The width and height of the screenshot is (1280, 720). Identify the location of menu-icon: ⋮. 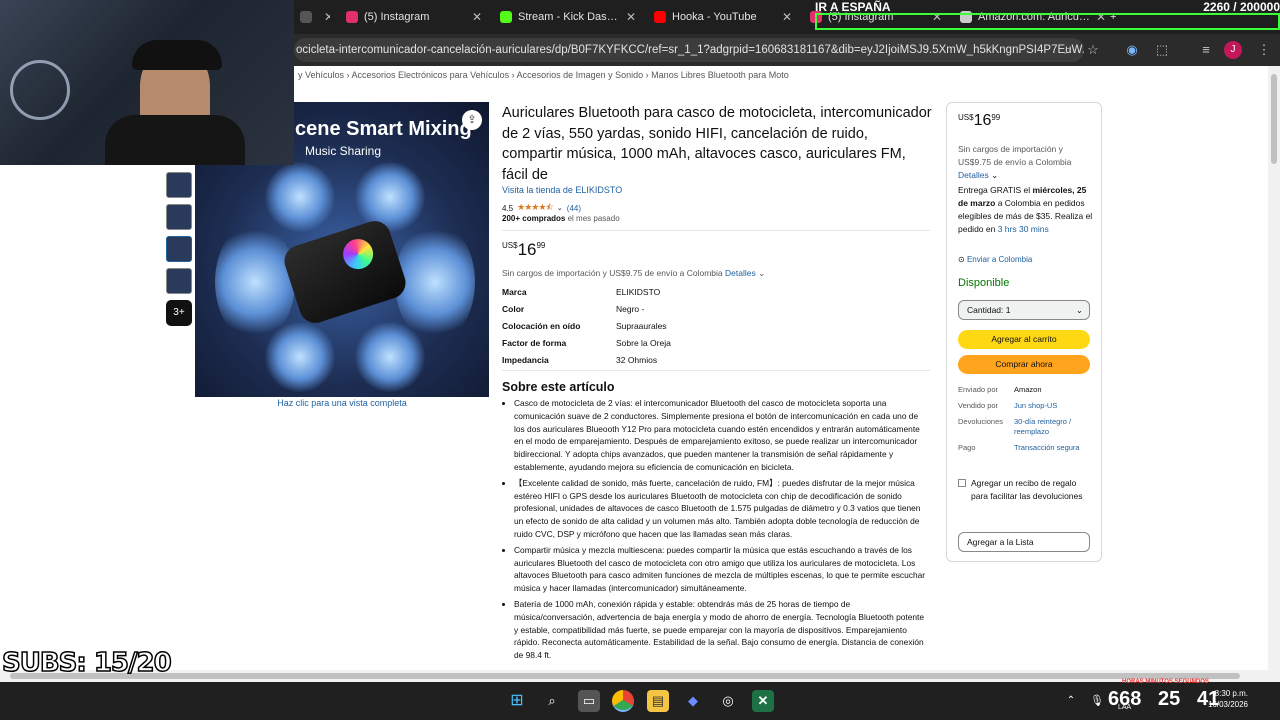
(1264, 50).